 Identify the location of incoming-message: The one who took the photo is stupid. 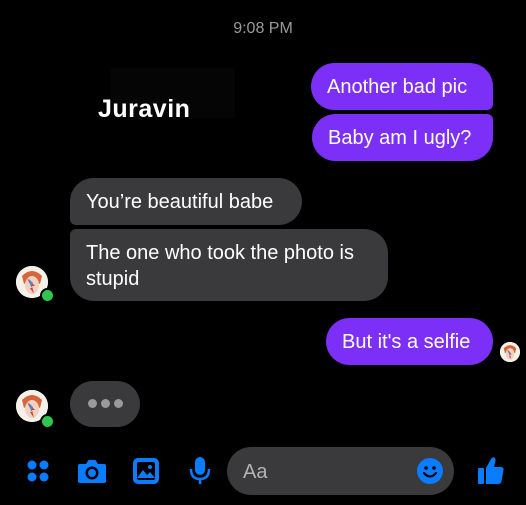
(229, 265).